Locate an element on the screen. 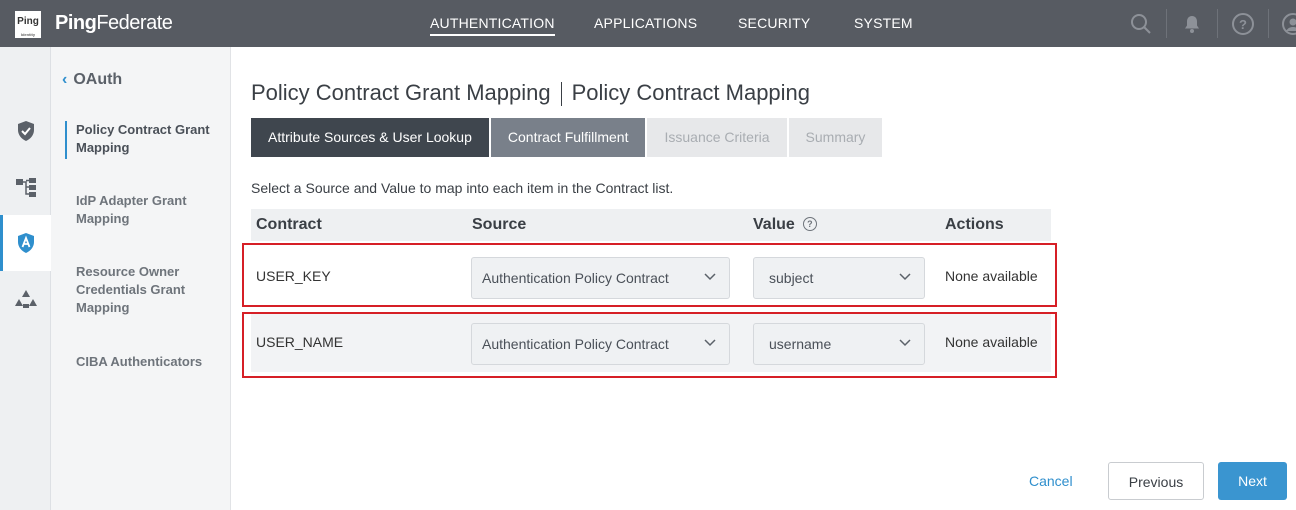 The image size is (1296, 510). nav-applications: APPLICATIONS is located at coordinates (645, 23).